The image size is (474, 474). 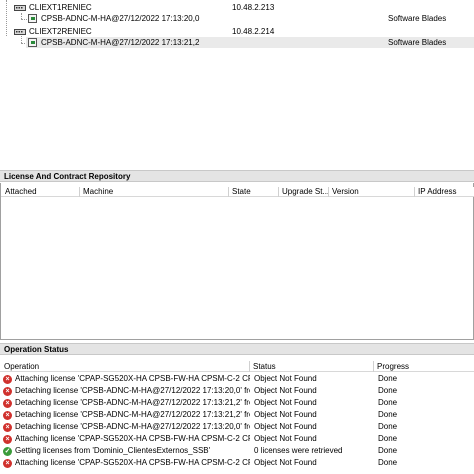 What do you see at coordinates (21, 39) in the screenshot?
I see `tree-connector` at bounding box center [21, 39].